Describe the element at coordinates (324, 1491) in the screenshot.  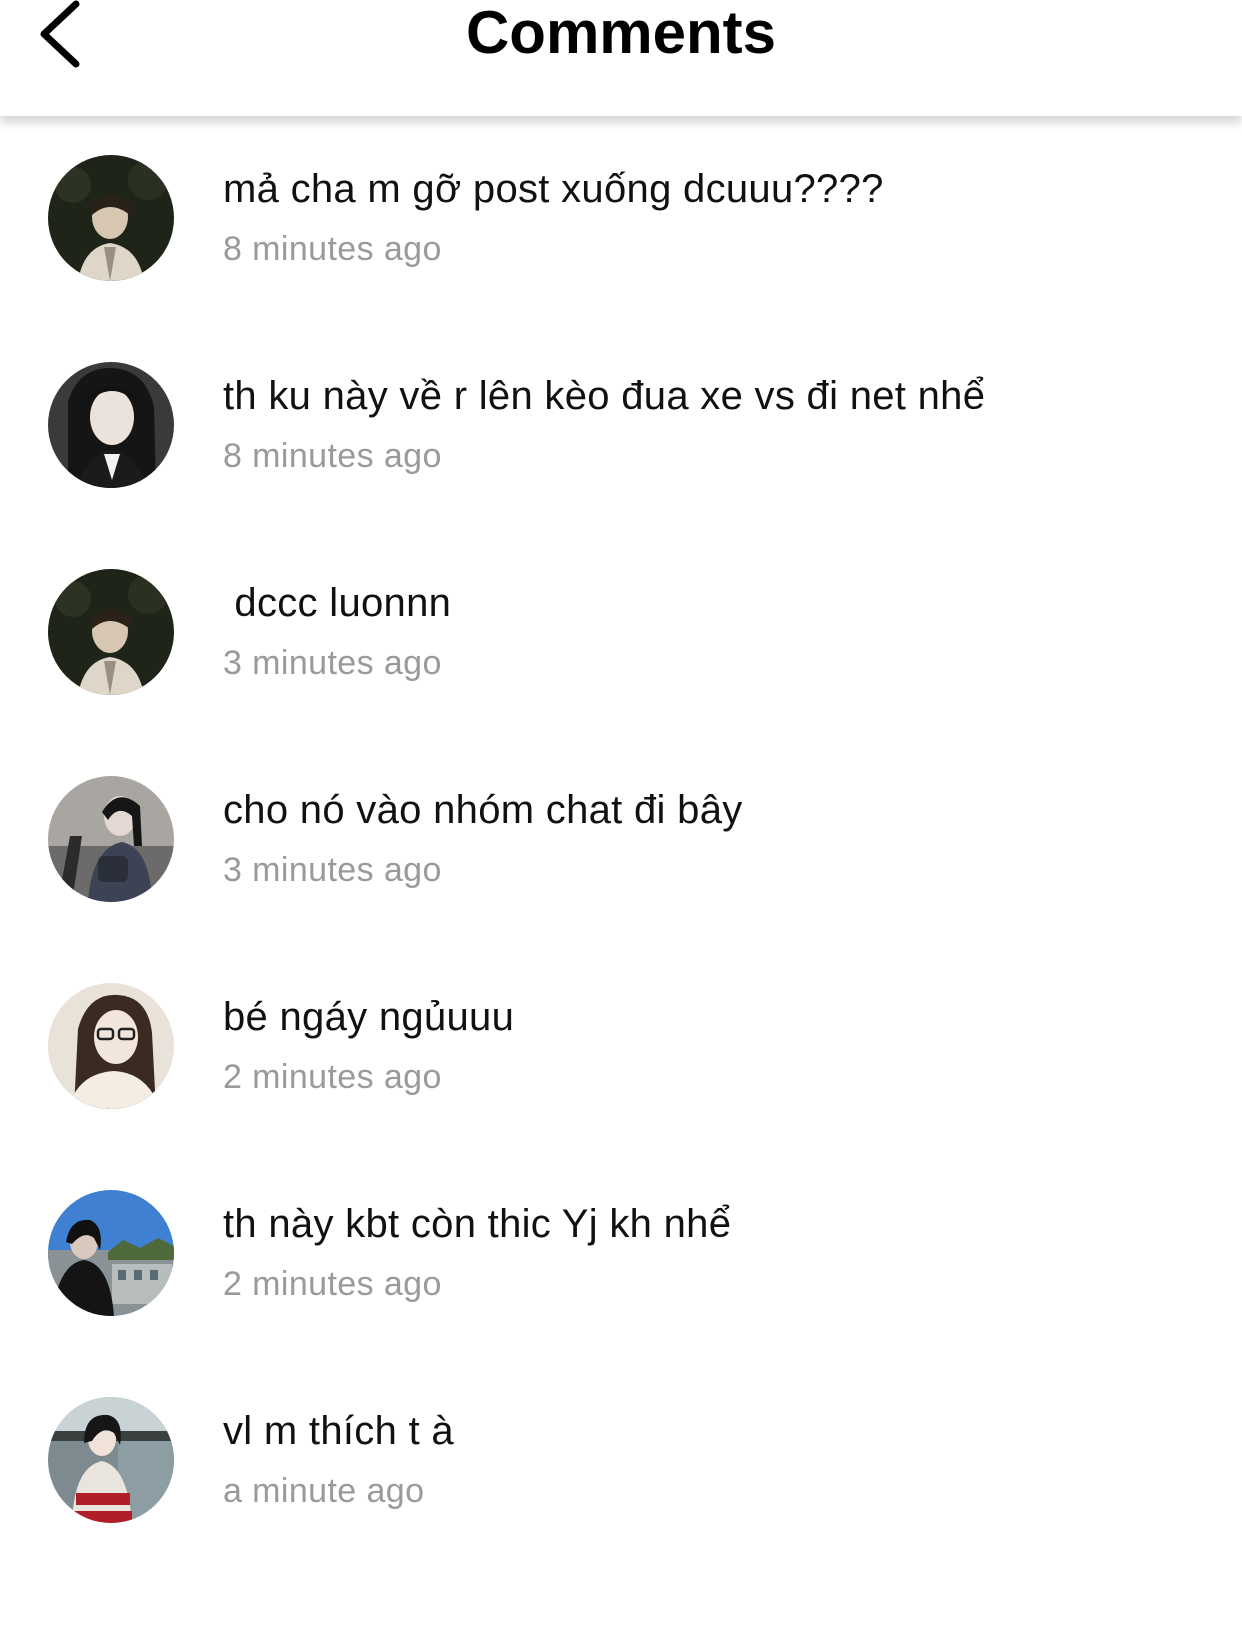
I see `comment-timestamp: a minute ago` at that location.